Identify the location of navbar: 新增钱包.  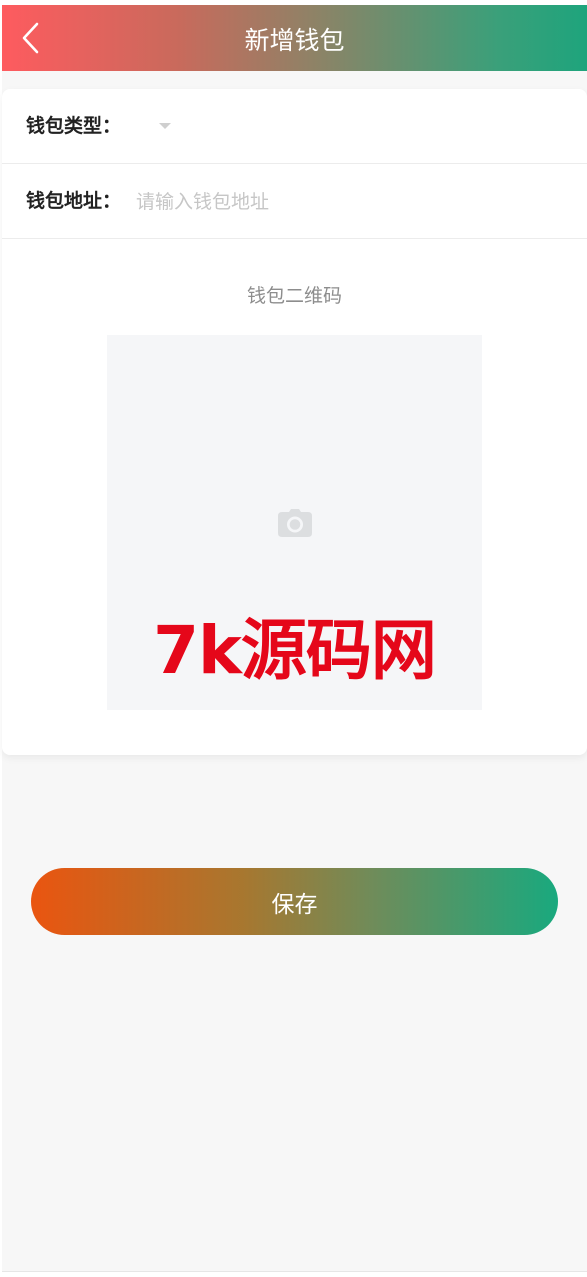
(294, 38).